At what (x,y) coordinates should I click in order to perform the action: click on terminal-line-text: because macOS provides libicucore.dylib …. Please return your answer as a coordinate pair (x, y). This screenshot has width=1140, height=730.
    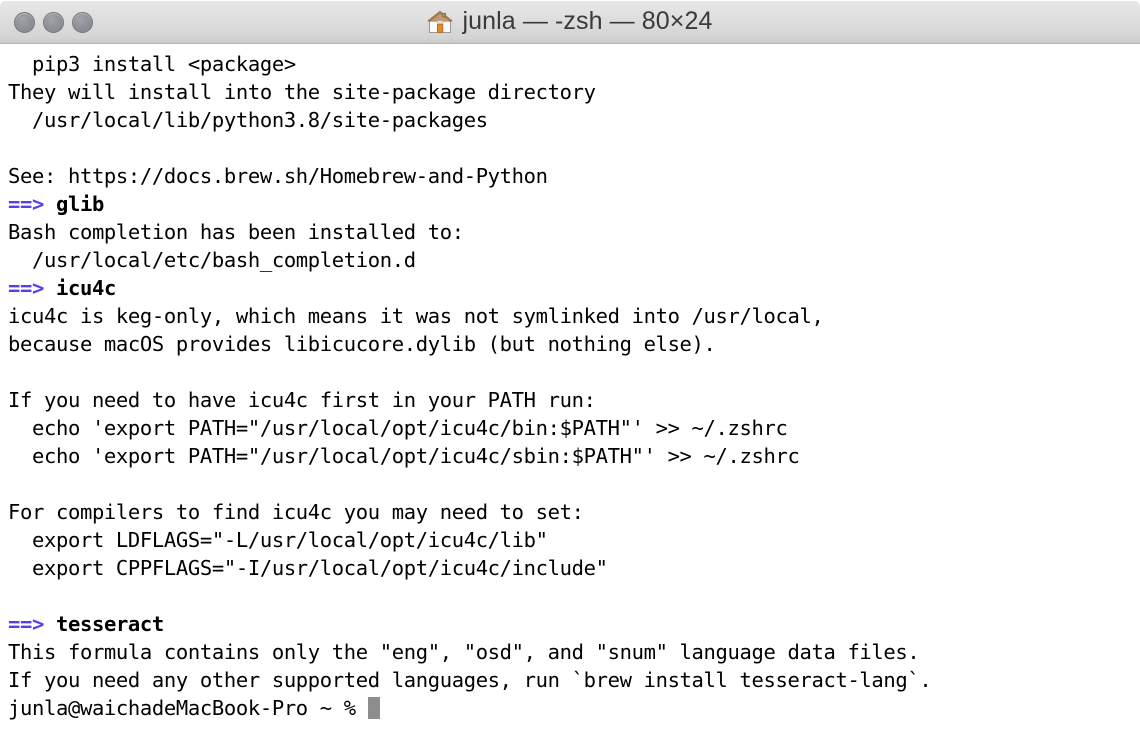
    Looking at the image, I should click on (362, 344).